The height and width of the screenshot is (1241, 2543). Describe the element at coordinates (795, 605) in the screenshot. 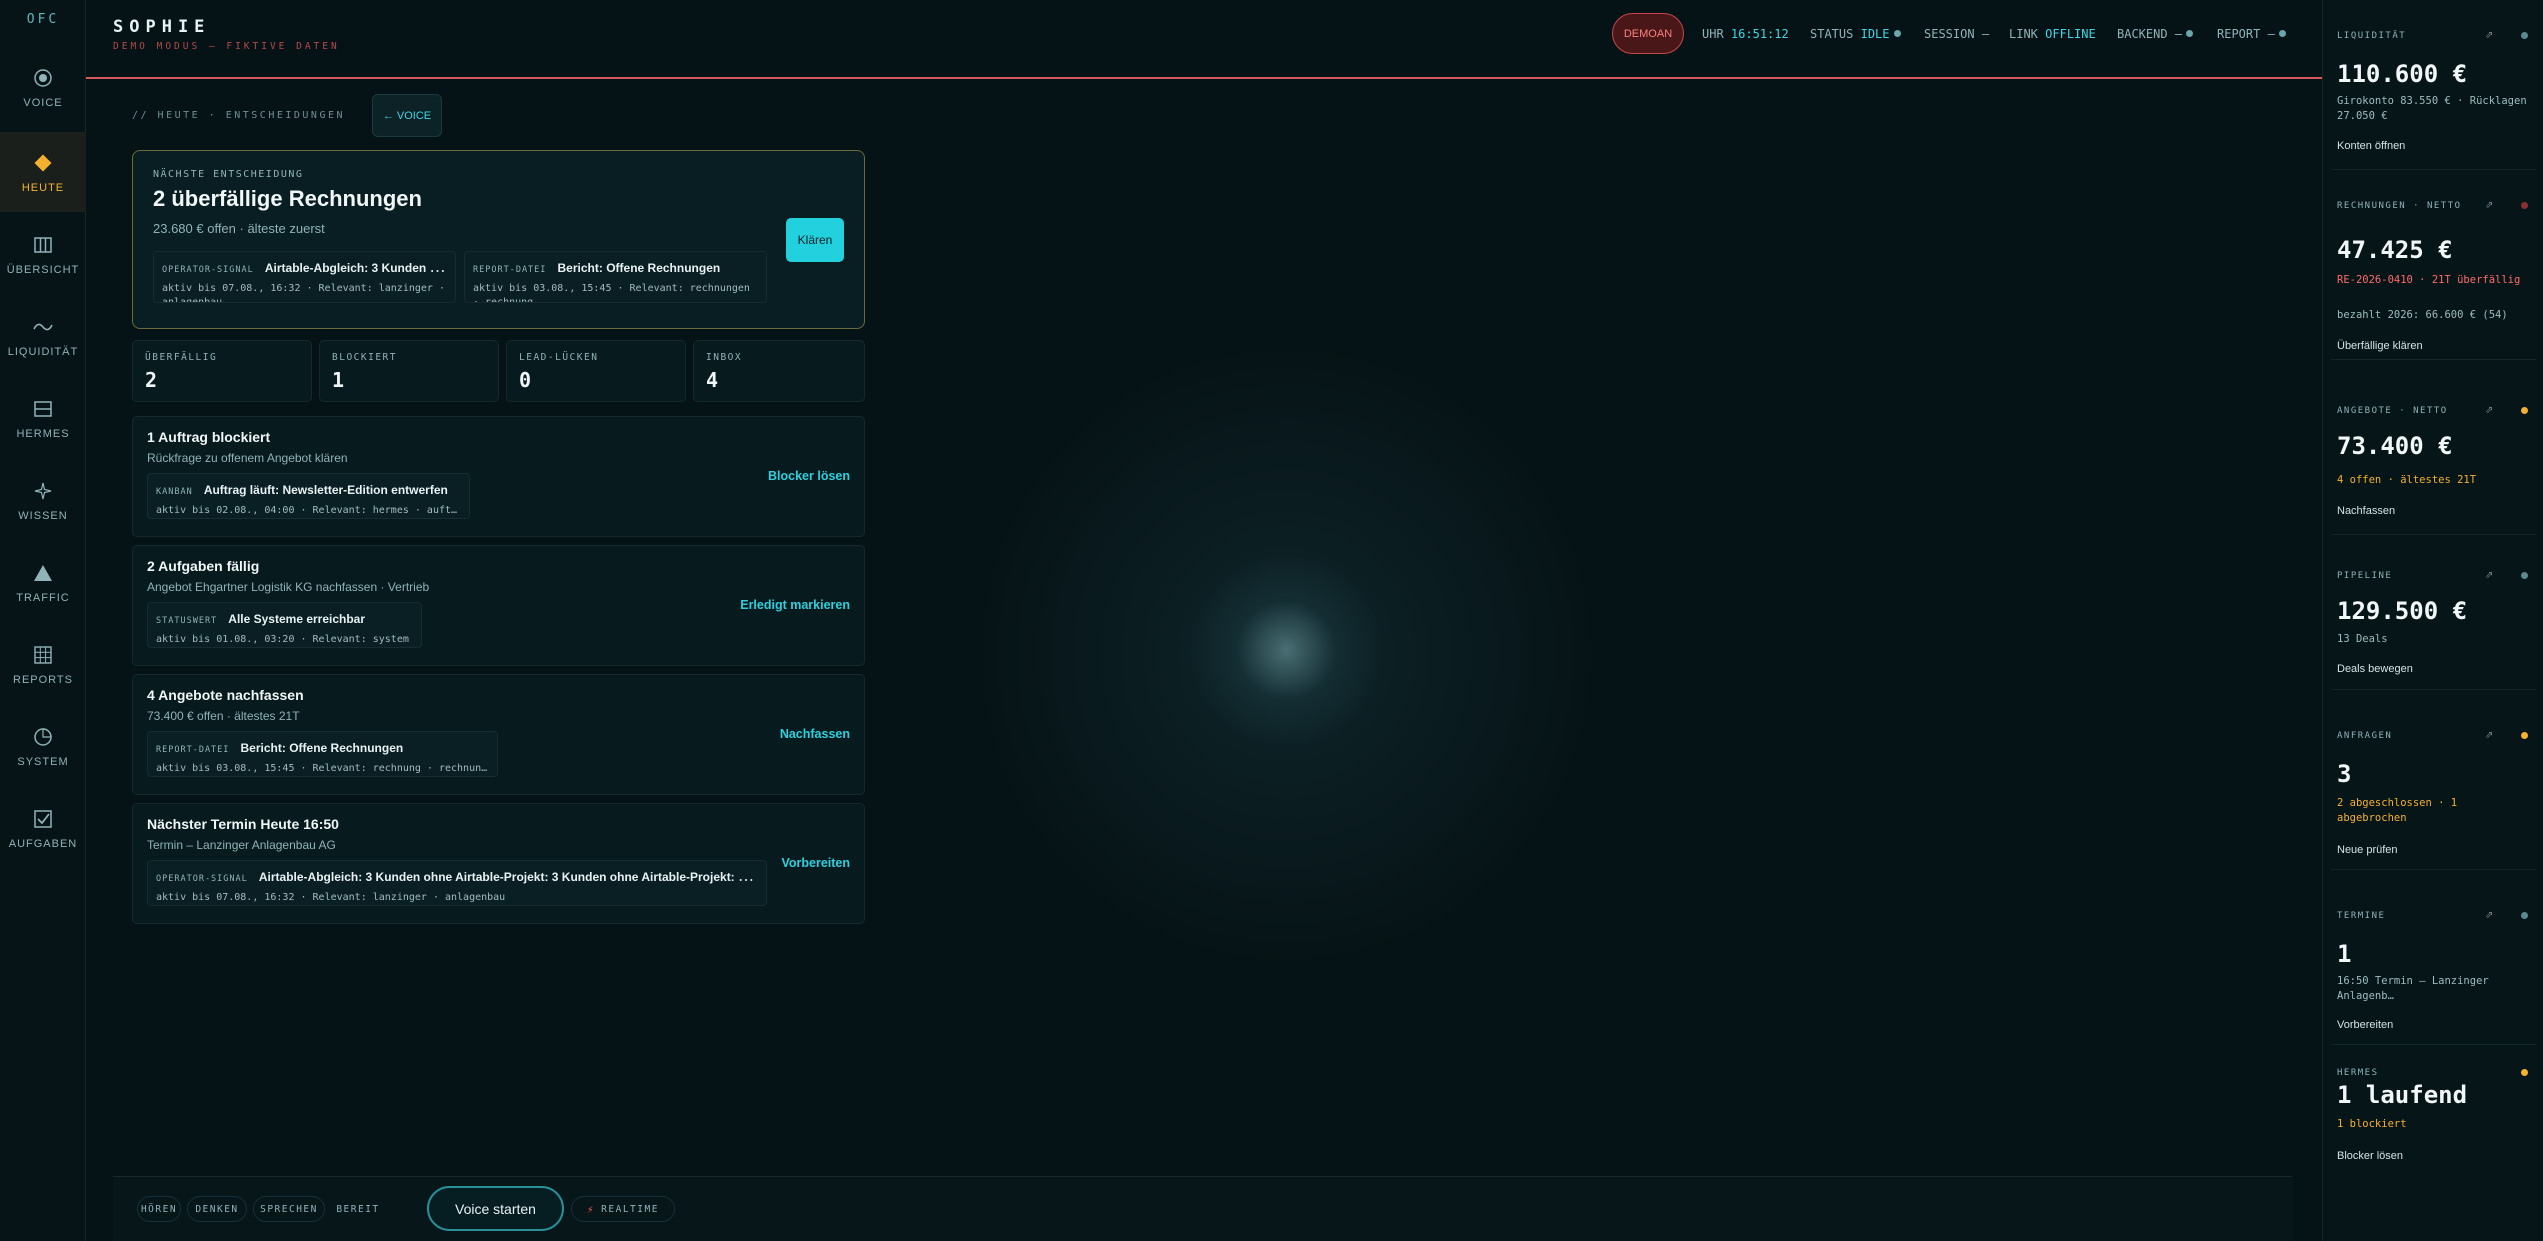

I see `erledigt-markieren-button: Erledigt markieren` at that location.